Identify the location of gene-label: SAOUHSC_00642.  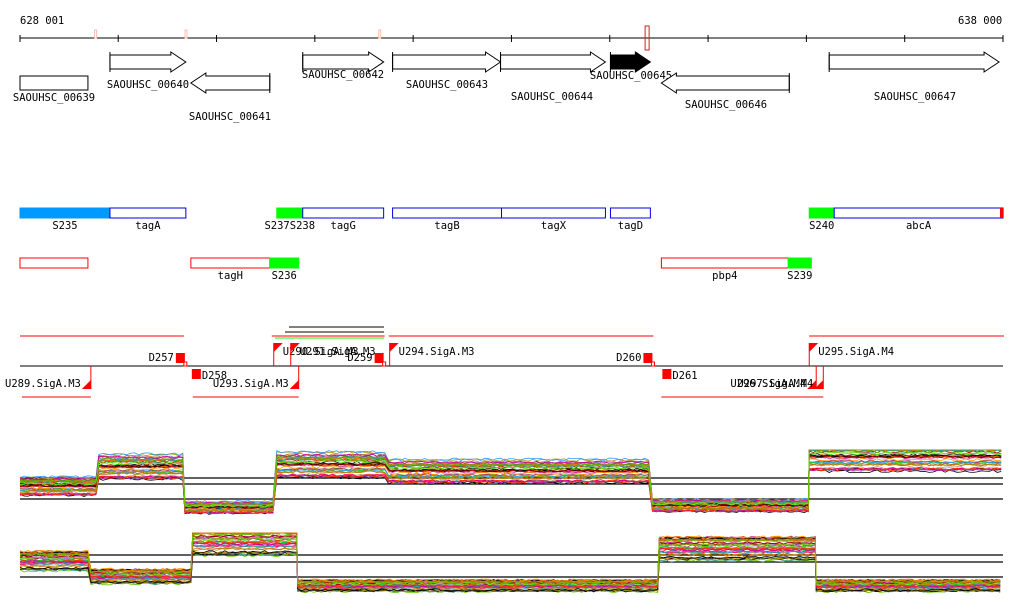
(343, 75).